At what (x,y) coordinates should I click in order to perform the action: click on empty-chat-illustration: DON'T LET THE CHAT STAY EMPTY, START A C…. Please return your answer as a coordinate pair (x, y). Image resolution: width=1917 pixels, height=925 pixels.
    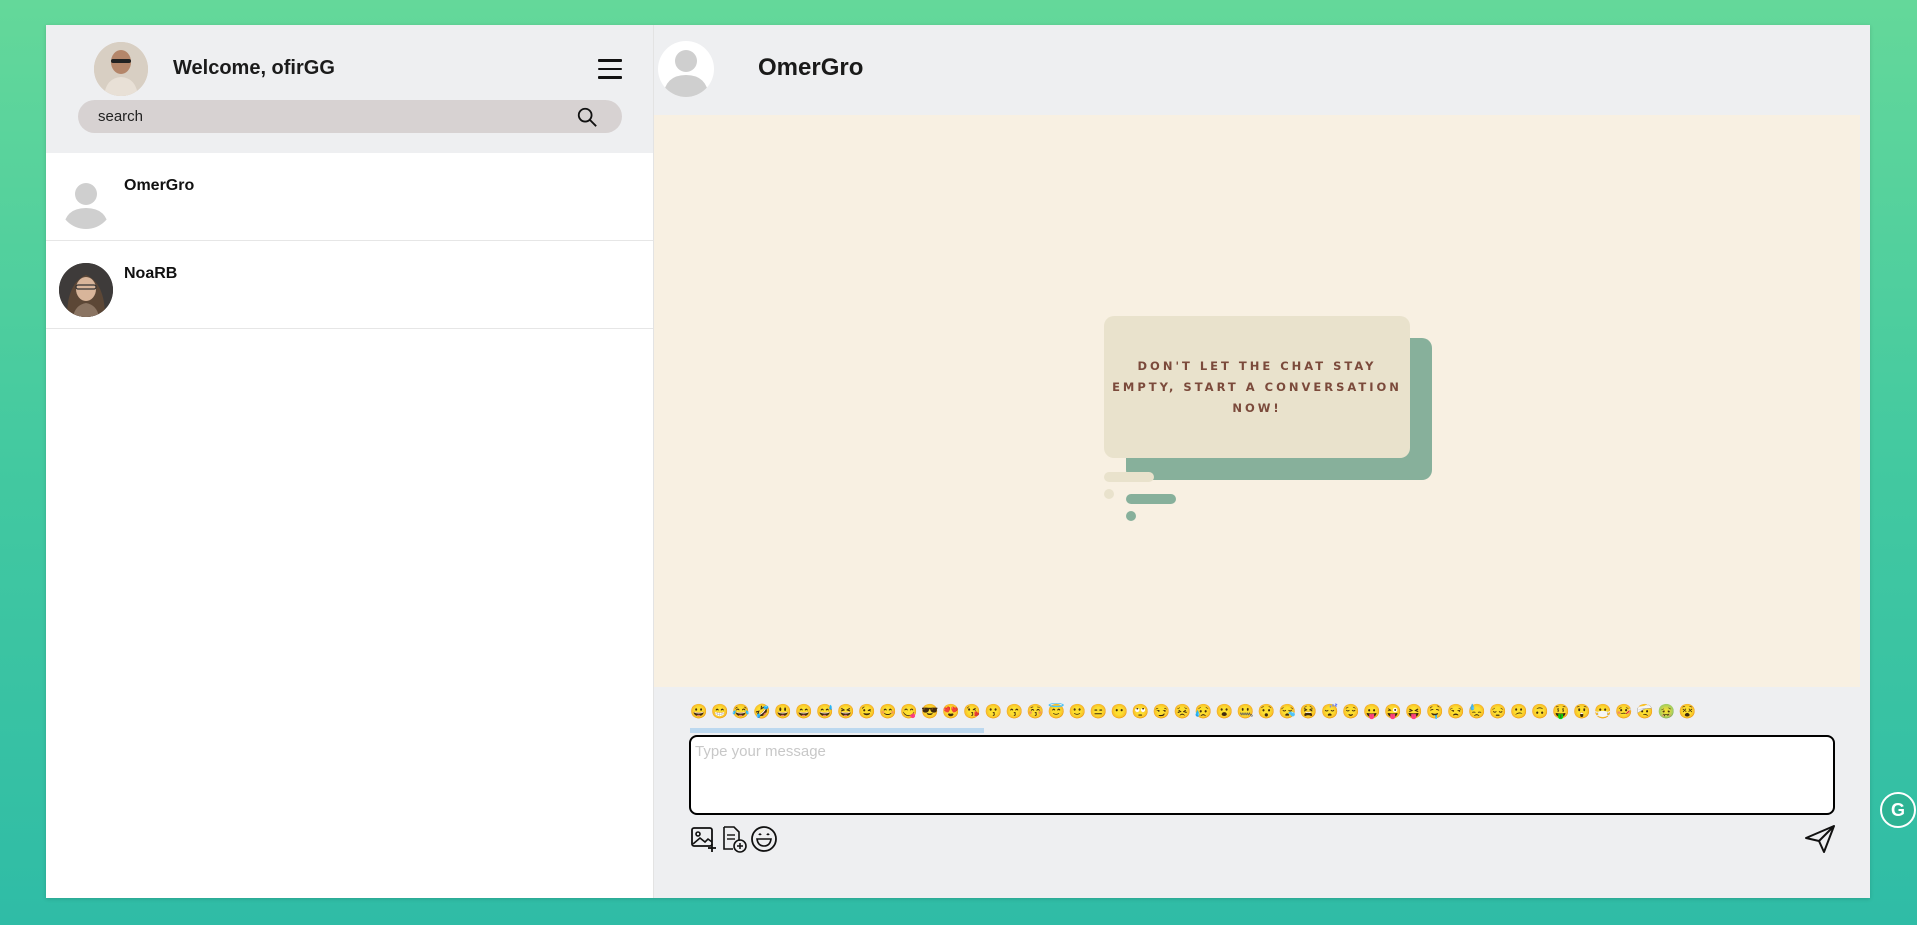
    Looking at the image, I should click on (1269, 421).